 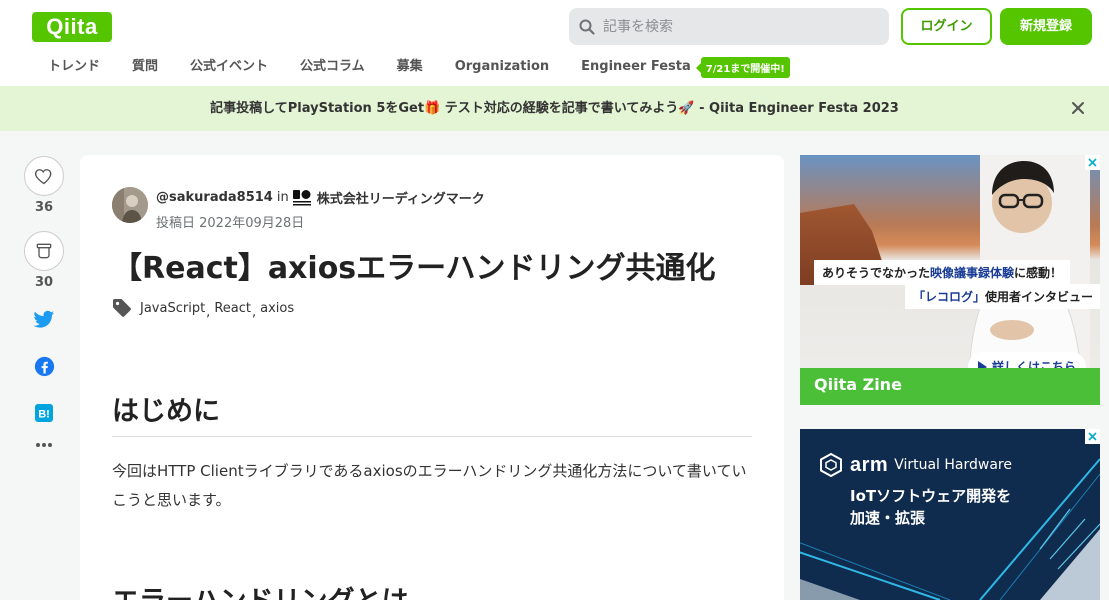 I want to click on nav-item-official-columns: 公式コラム, so click(x=332, y=67).